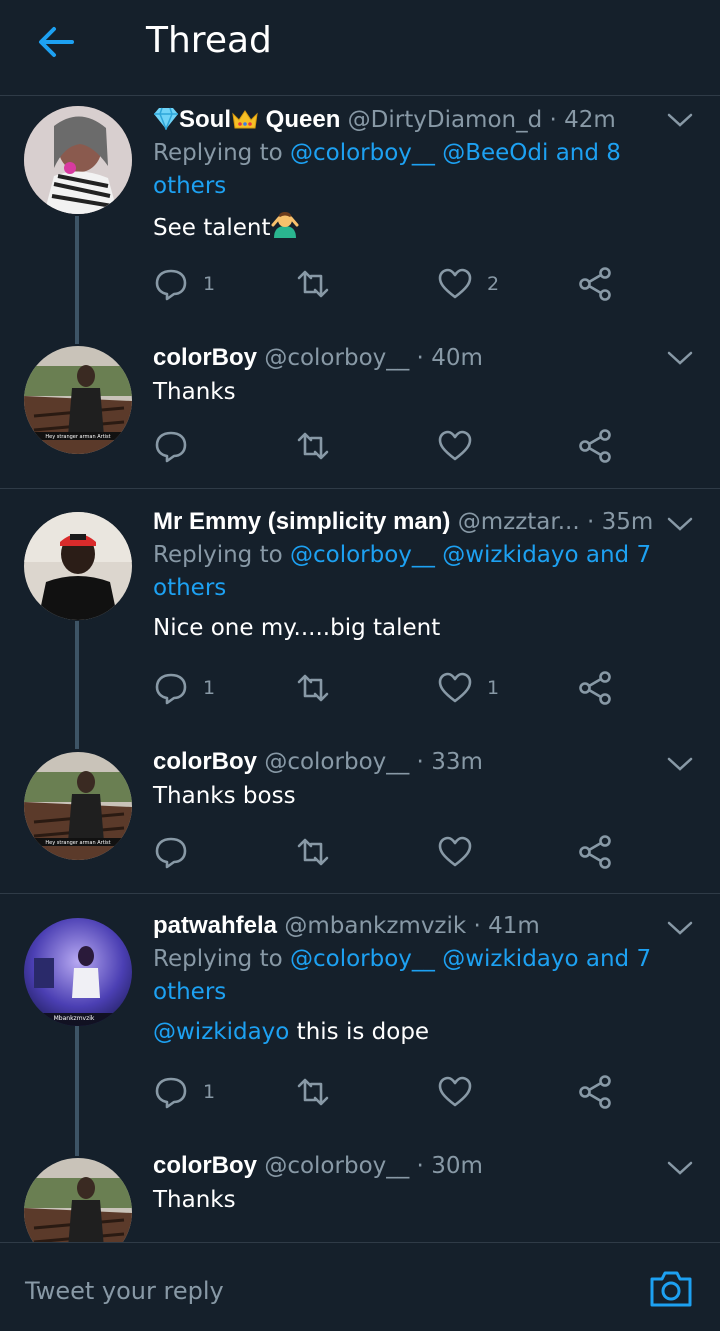 This screenshot has width=720, height=1331. What do you see at coordinates (360, 1286) in the screenshot?
I see `reply-composer: Tweet your reply` at bounding box center [360, 1286].